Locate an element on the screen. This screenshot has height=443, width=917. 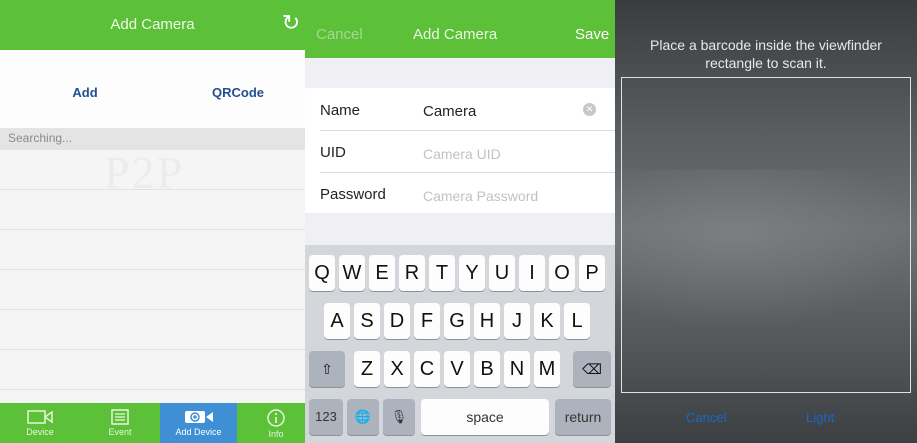
uid-field: Camera UID is located at coordinates (462, 154).